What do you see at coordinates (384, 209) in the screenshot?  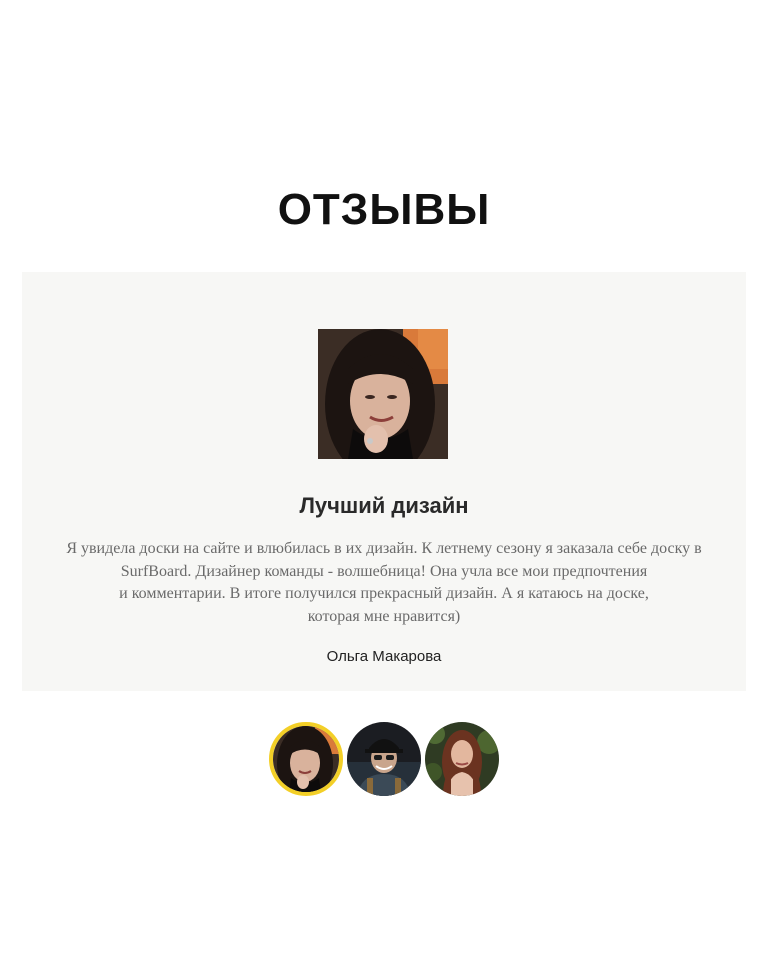 I see `section-title: ОТЗЫВЫ` at bounding box center [384, 209].